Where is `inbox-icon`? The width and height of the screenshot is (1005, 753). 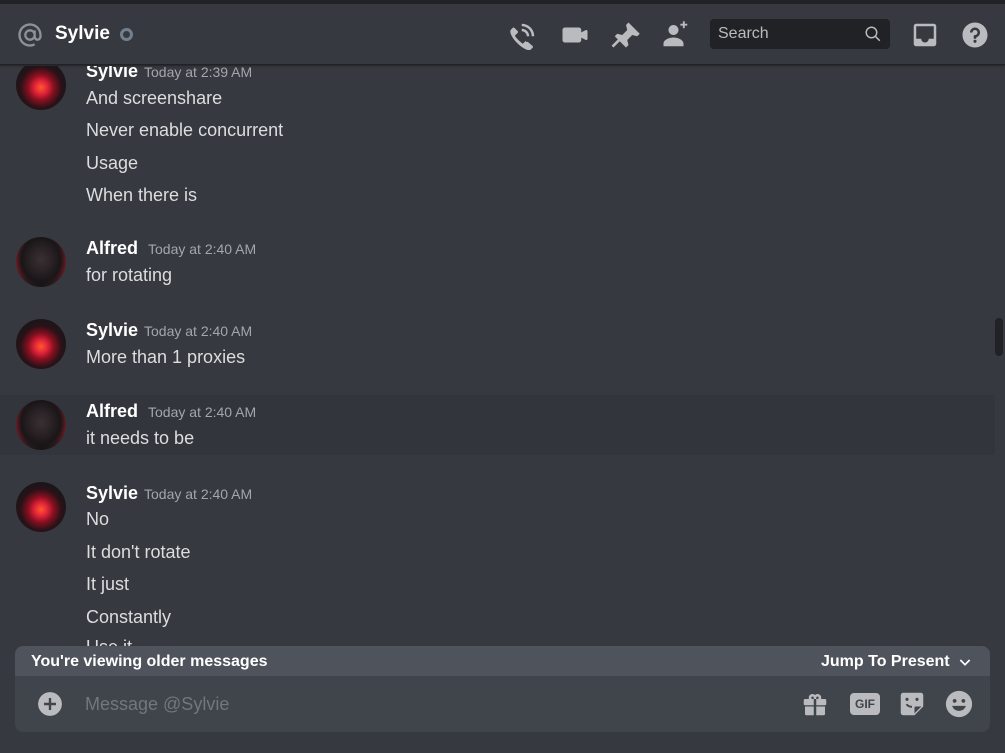 inbox-icon is located at coordinates (925, 35).